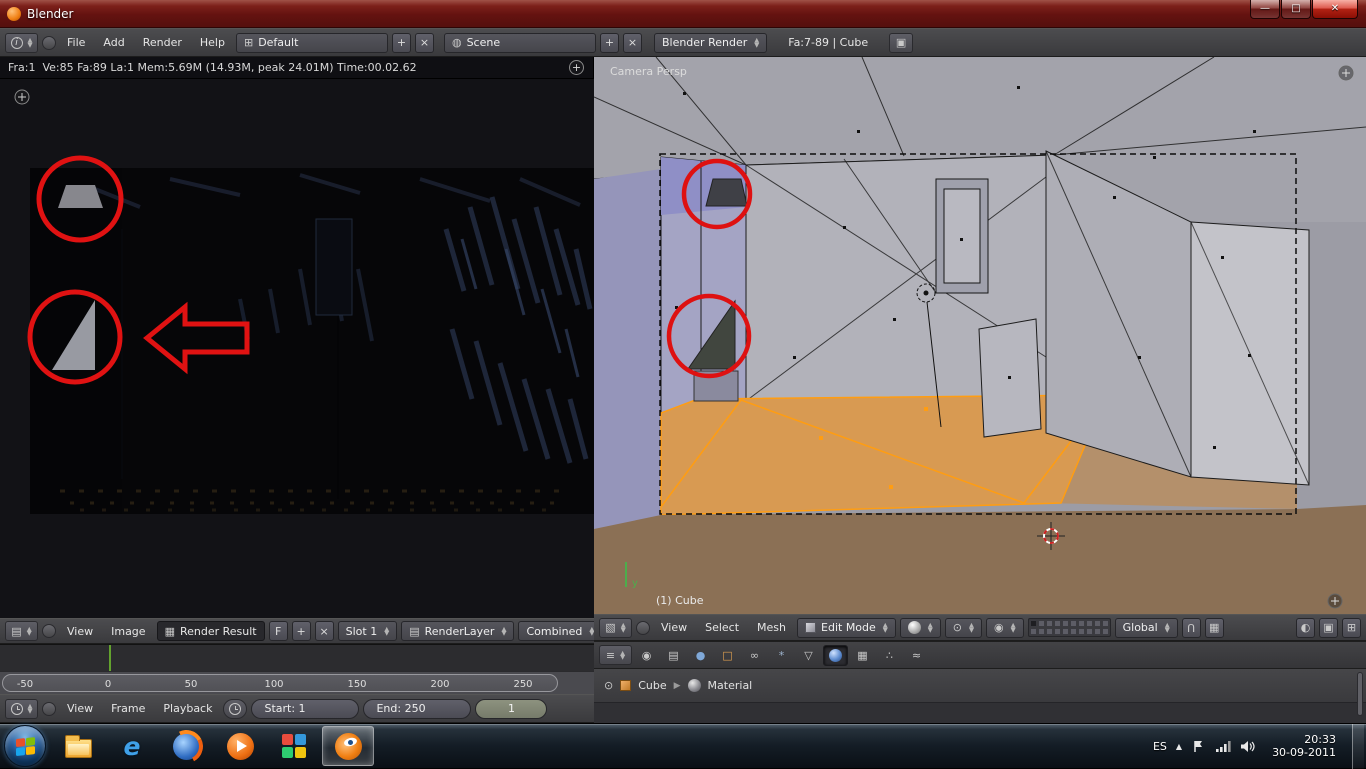  Describe the element at coordinates (401, 42) in the screenshot. I see `add-screen-button: +` at that location.